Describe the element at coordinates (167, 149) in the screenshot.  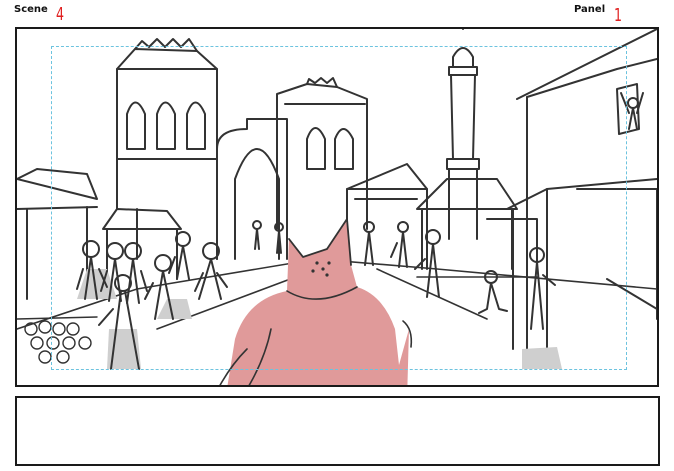
I see `left-tower-building` at that location.